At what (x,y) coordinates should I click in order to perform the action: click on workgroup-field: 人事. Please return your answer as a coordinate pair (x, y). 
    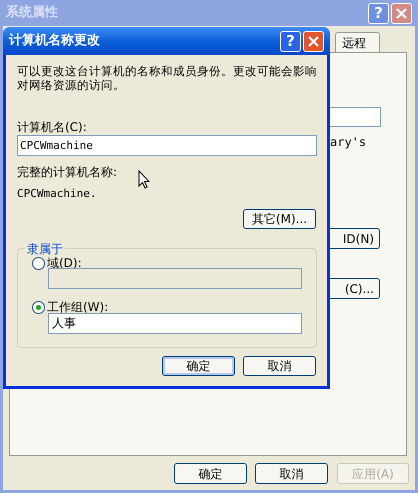
    Looking at the image, I should click on (175, 323).